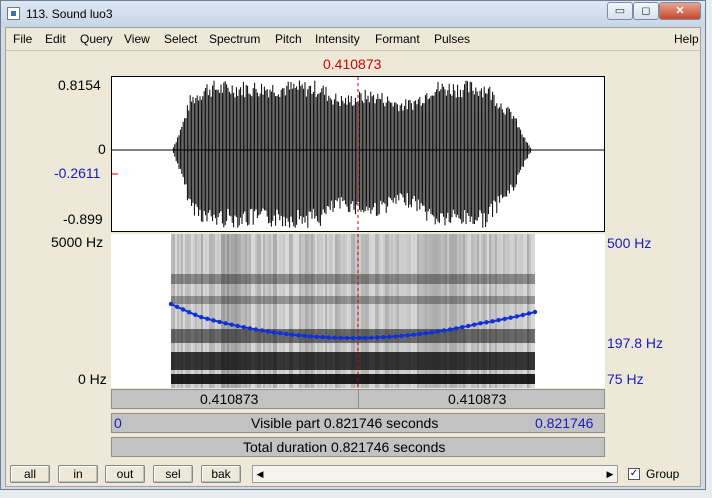 The width and height of the screenshot is (712, 498). I want to click on group-label: Group, so click(663, 474).